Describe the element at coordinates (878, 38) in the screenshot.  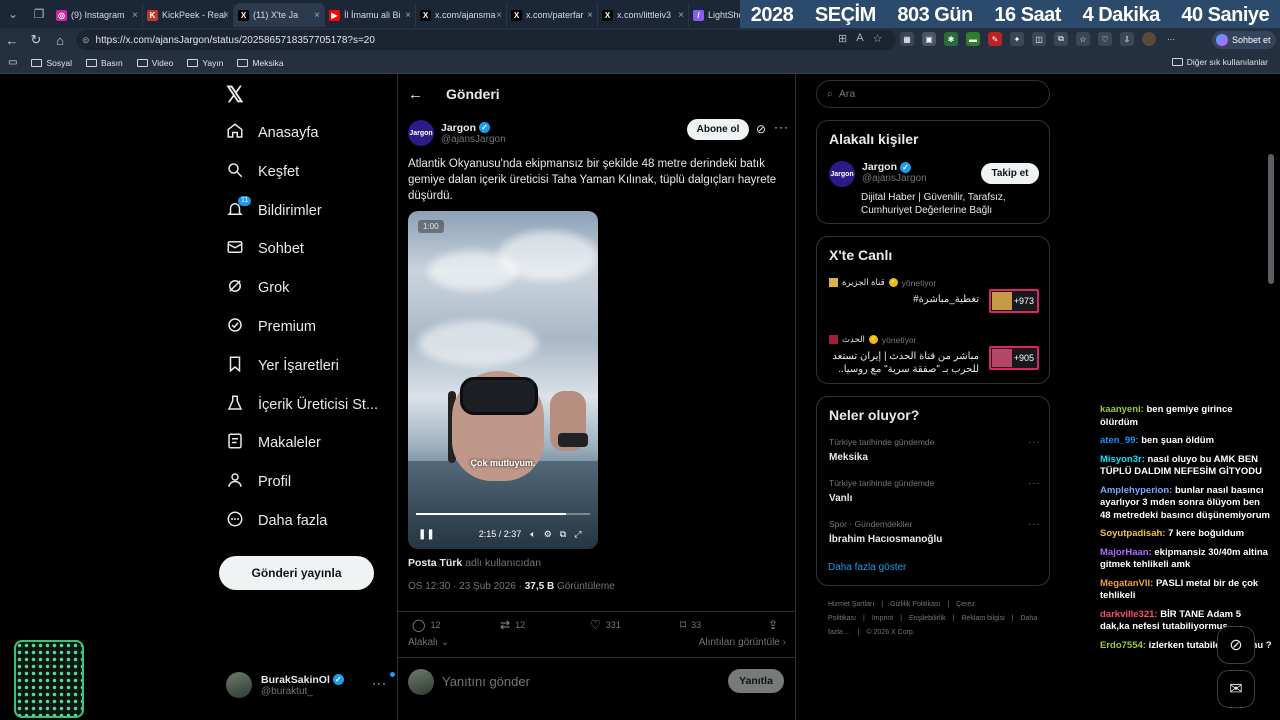
I see `favorite-star-icon: ☆` at that location.